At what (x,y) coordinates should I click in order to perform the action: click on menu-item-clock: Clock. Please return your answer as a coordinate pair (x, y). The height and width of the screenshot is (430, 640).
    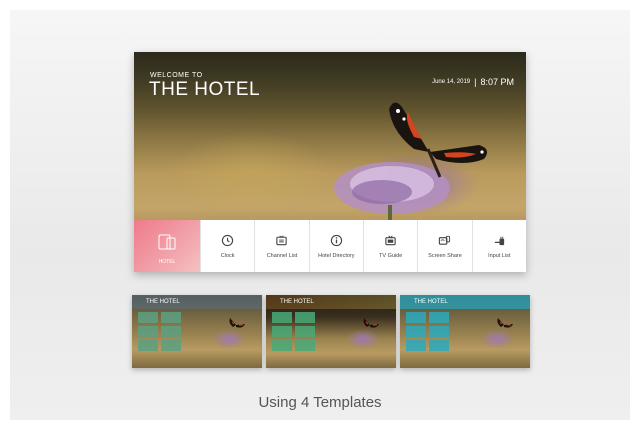
    Looking at the image, I should click on (227, 246).